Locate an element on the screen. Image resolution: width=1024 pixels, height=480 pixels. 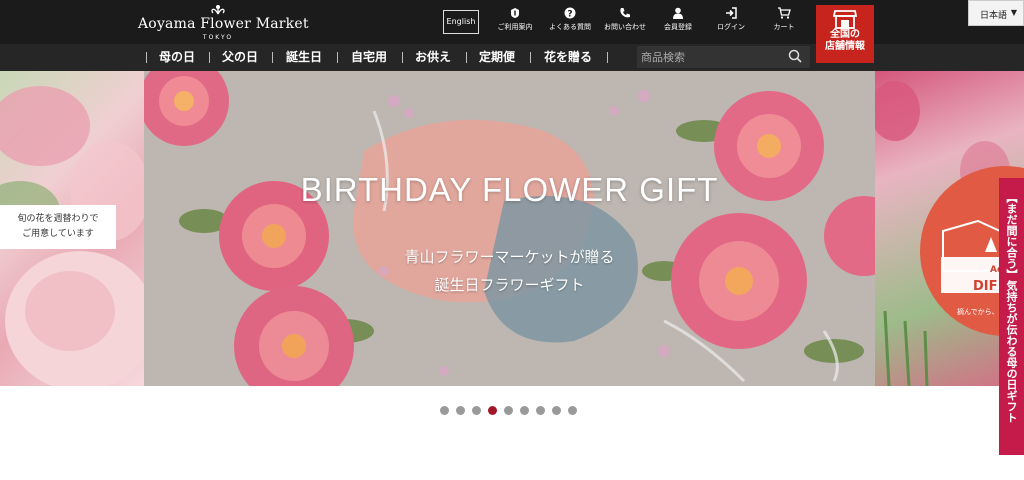
faq-label: よくある質問 is located at coordinates (570, 27).